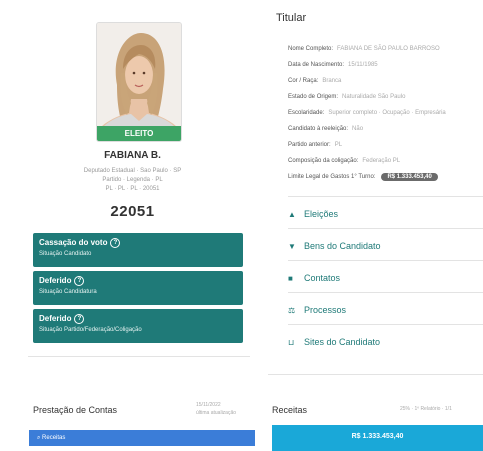  I want to click on field-partido-anterior: Partido anterior: PL, so click(315, 145).